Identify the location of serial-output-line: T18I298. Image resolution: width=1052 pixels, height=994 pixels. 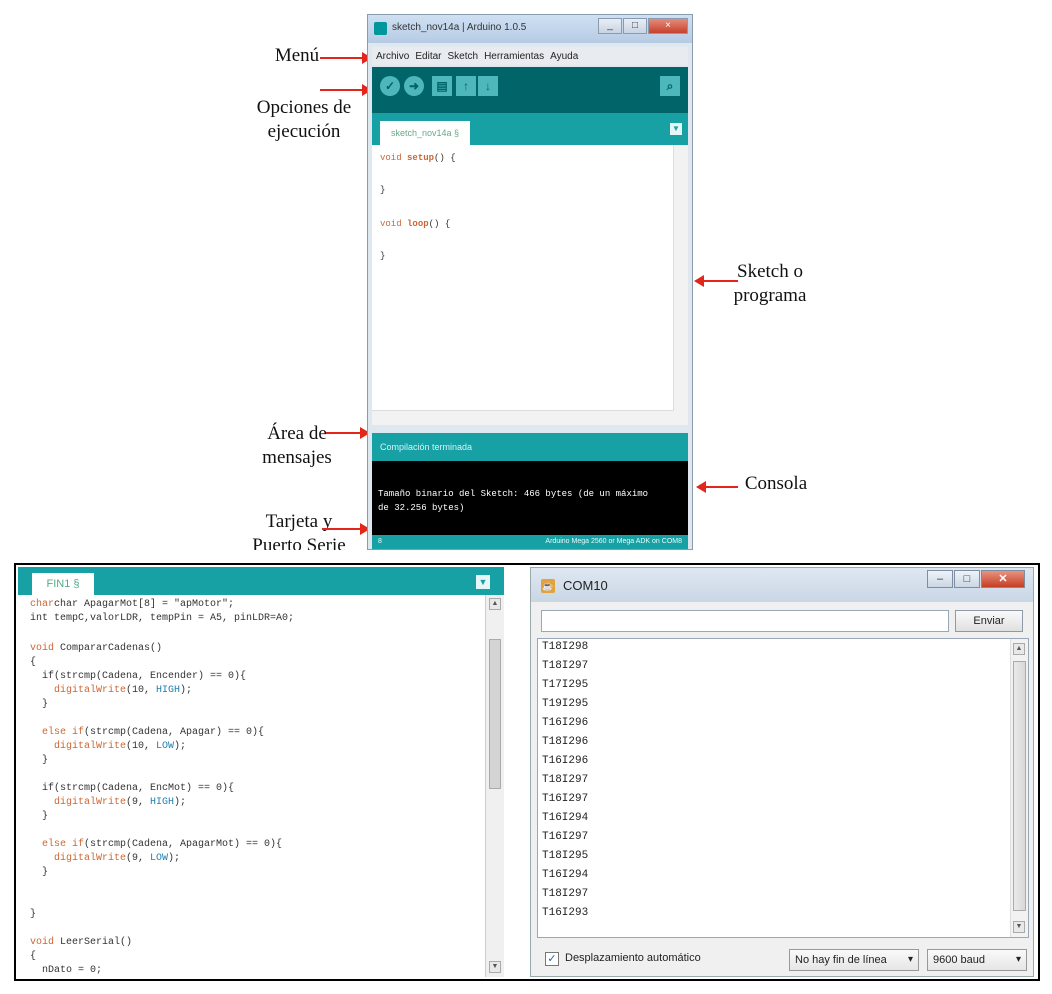
(565, 647).